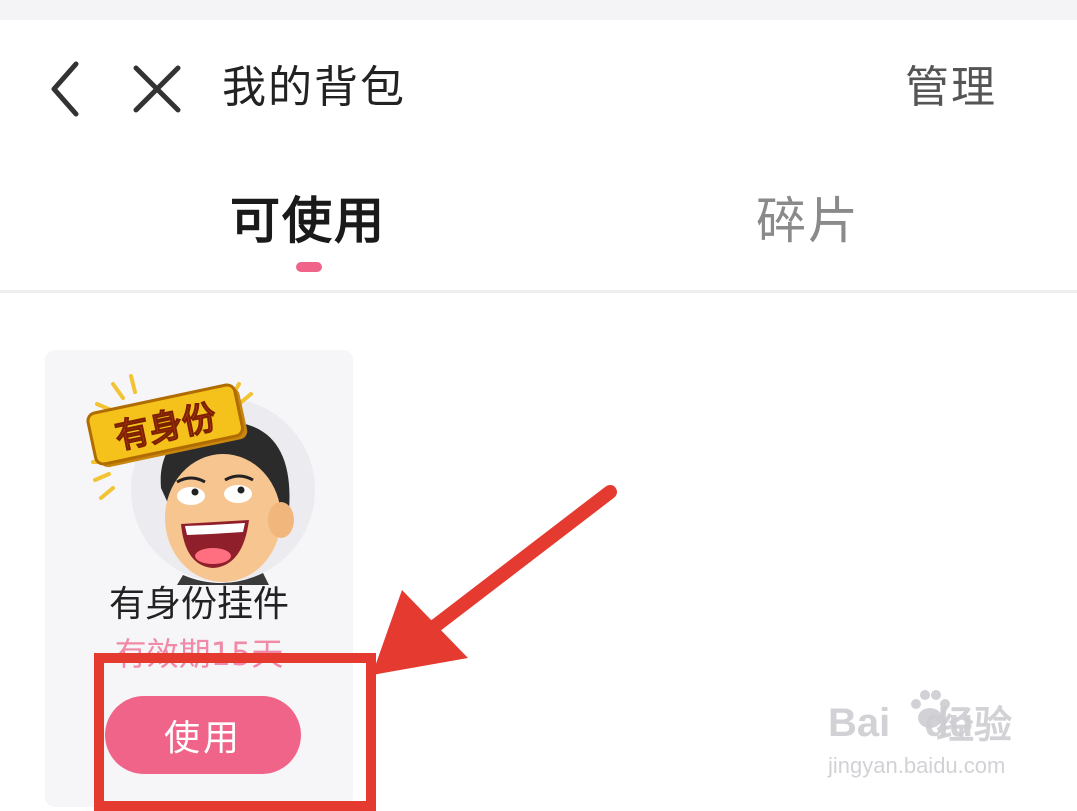 This screenshot has width=1077, height=811. What do you see at coordinates (538, 10) in the screenshot?
I see `status-bar-strip` at bounding box center [538, 10].